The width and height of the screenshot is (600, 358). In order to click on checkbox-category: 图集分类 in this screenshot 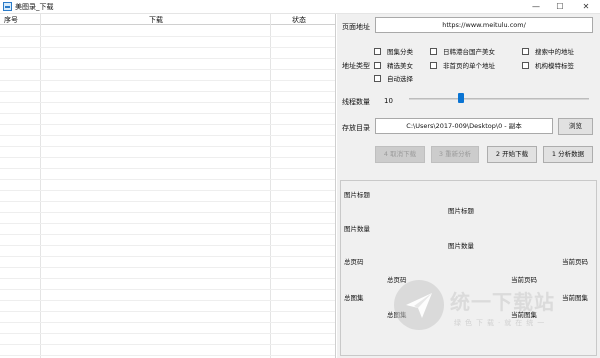, I will do `click(393, 51)`.